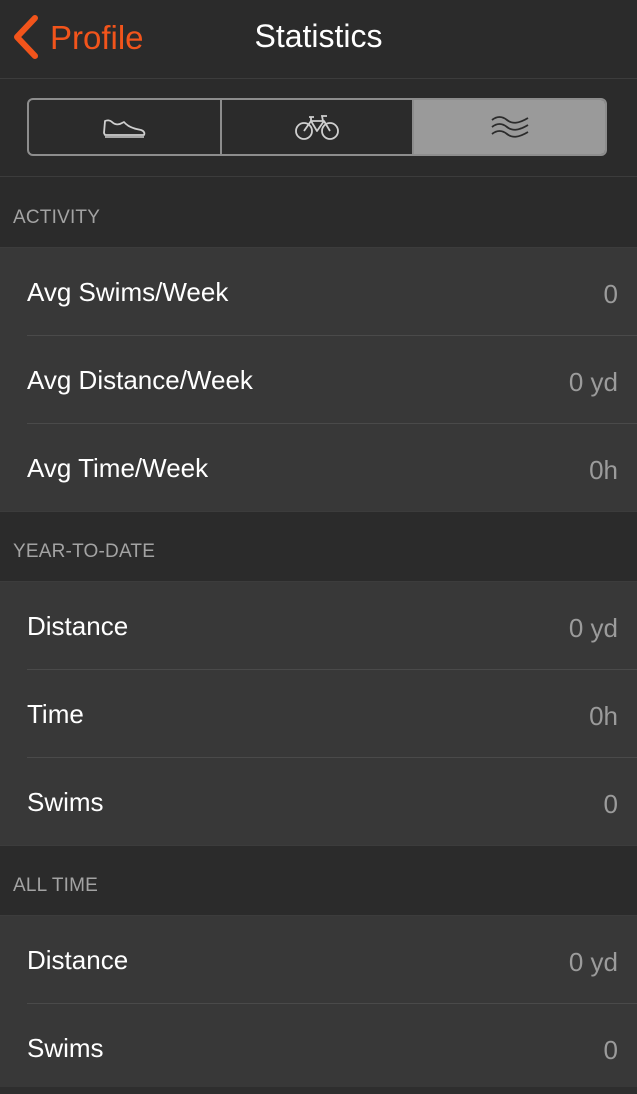 The image size is (637, 1094). What do you see at coordinates (318, 292) in the screenshot?
I see `stat-row-avg-swims-week: Avg Swims/Week 0` at bounding box center [318, 292].